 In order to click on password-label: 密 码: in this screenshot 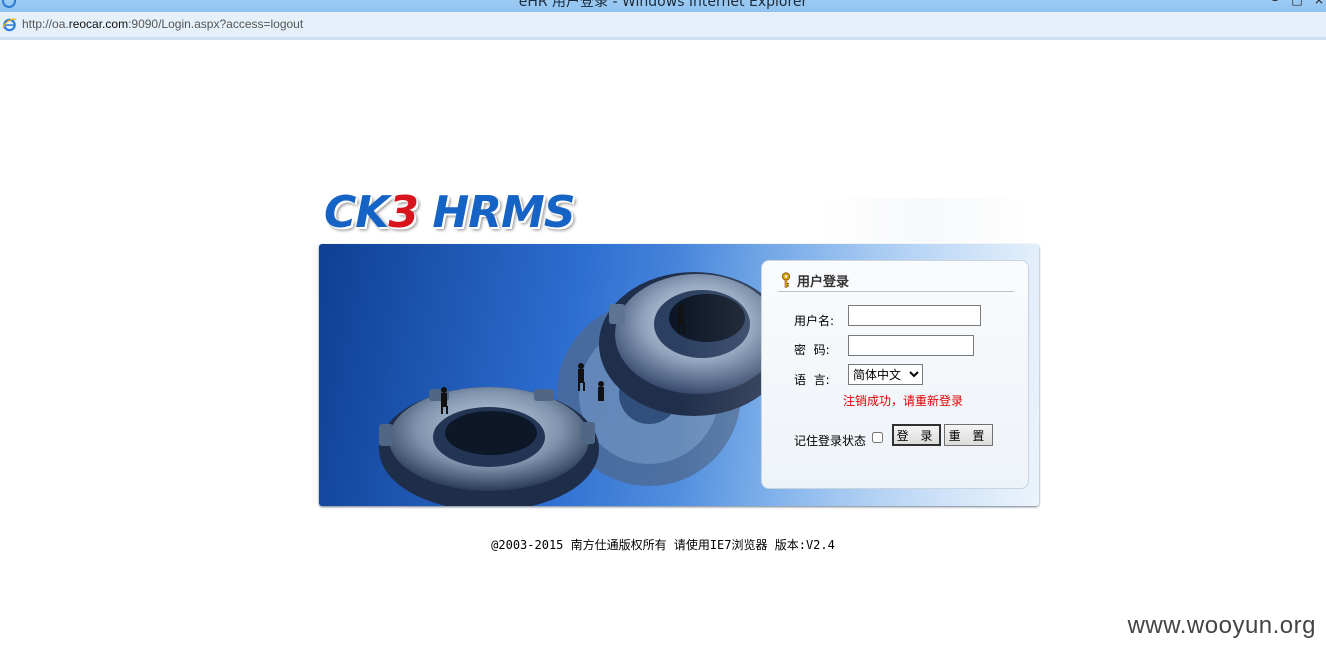, I will do `click(812, 350)`.